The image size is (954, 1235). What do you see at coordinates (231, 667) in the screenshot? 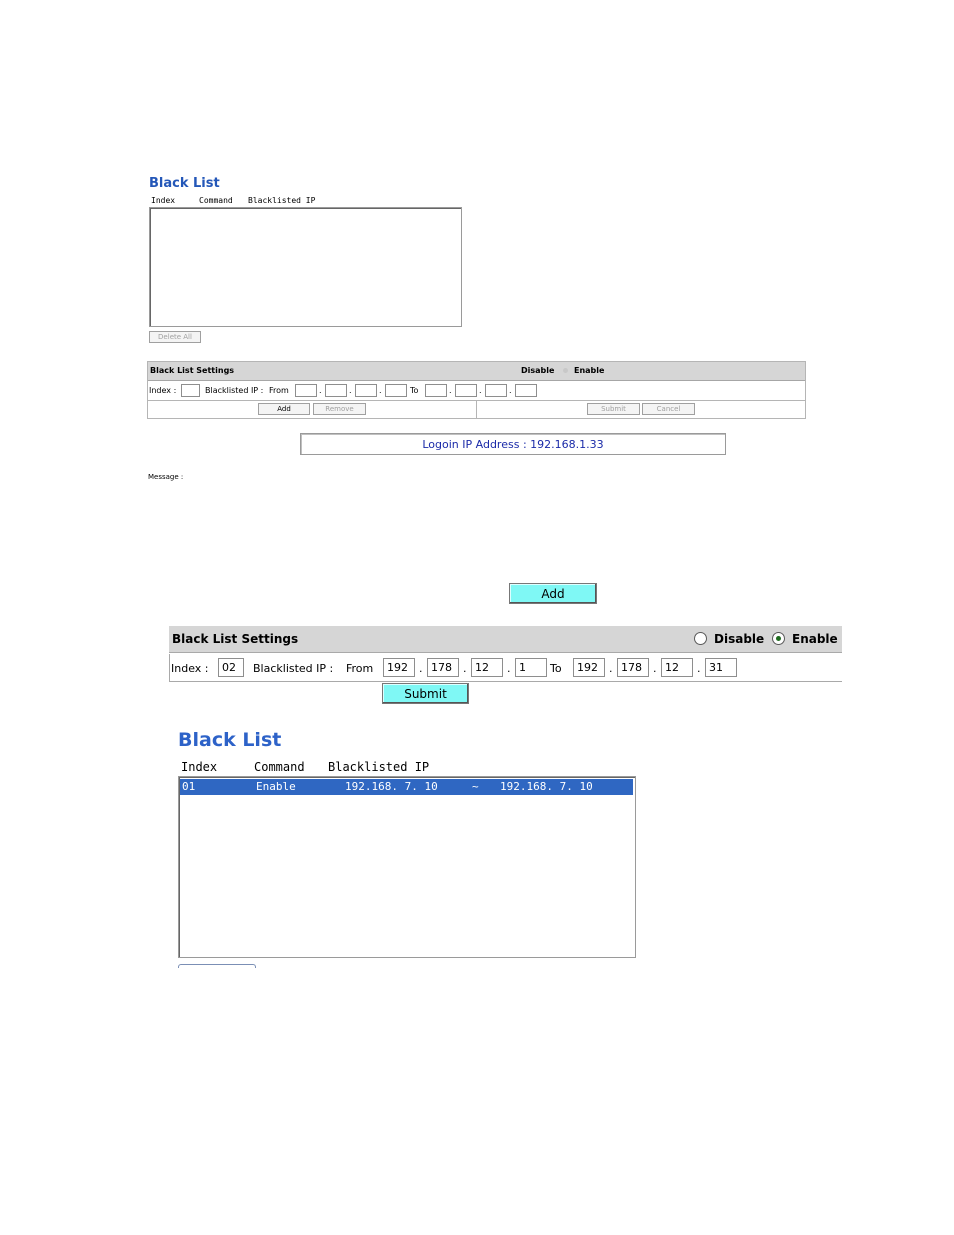
I see `index-input-zoomed: 02` at bounding box center [231, 667].